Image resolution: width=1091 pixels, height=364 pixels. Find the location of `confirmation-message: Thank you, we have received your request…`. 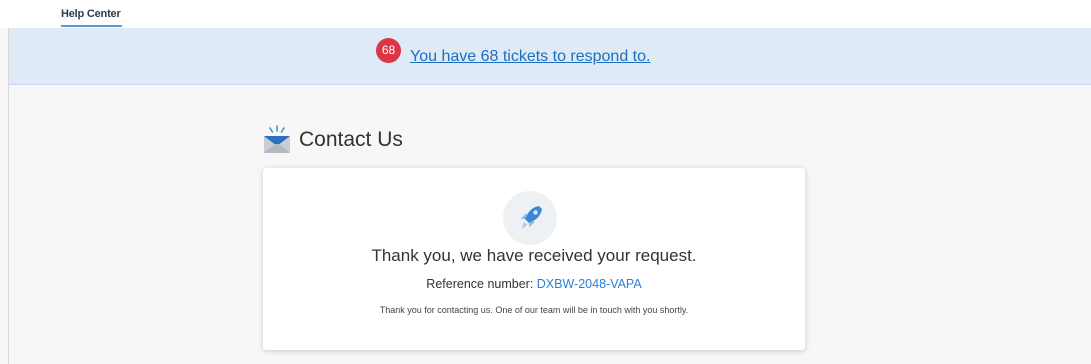

confirmation-message: Thank you, we have received your request… is located at coordinates (534, 255).